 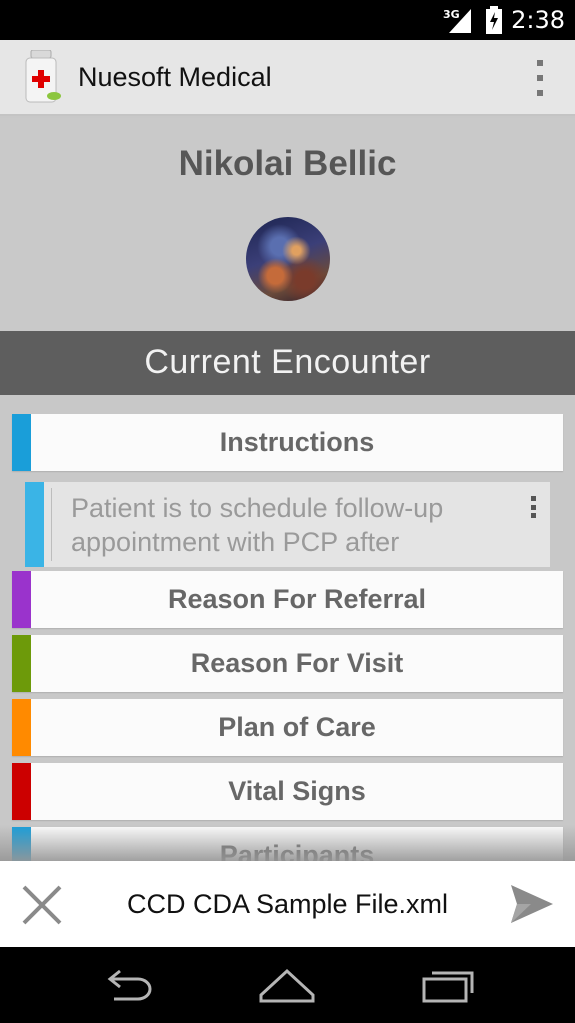 What do you see at coordinates (540, 78) in the screenshot?
I see `overflow-menu-icon` at bounding box center [540, 78].